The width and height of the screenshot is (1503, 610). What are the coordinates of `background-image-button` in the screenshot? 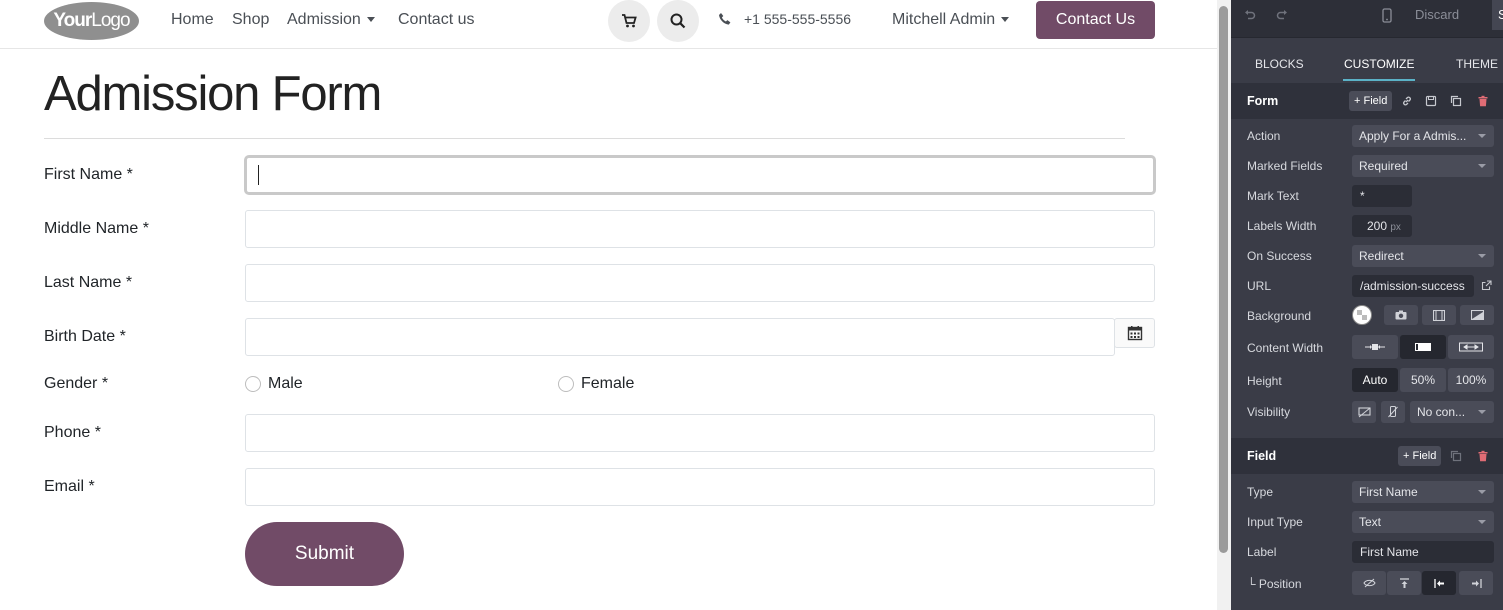 It's located at (1401, 315).